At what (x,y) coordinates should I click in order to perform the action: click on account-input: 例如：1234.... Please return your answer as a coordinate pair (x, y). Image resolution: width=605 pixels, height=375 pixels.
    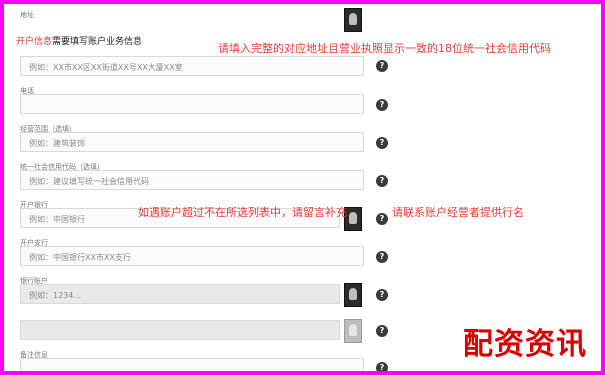
    Looking at the image, I should click on (180, 294).